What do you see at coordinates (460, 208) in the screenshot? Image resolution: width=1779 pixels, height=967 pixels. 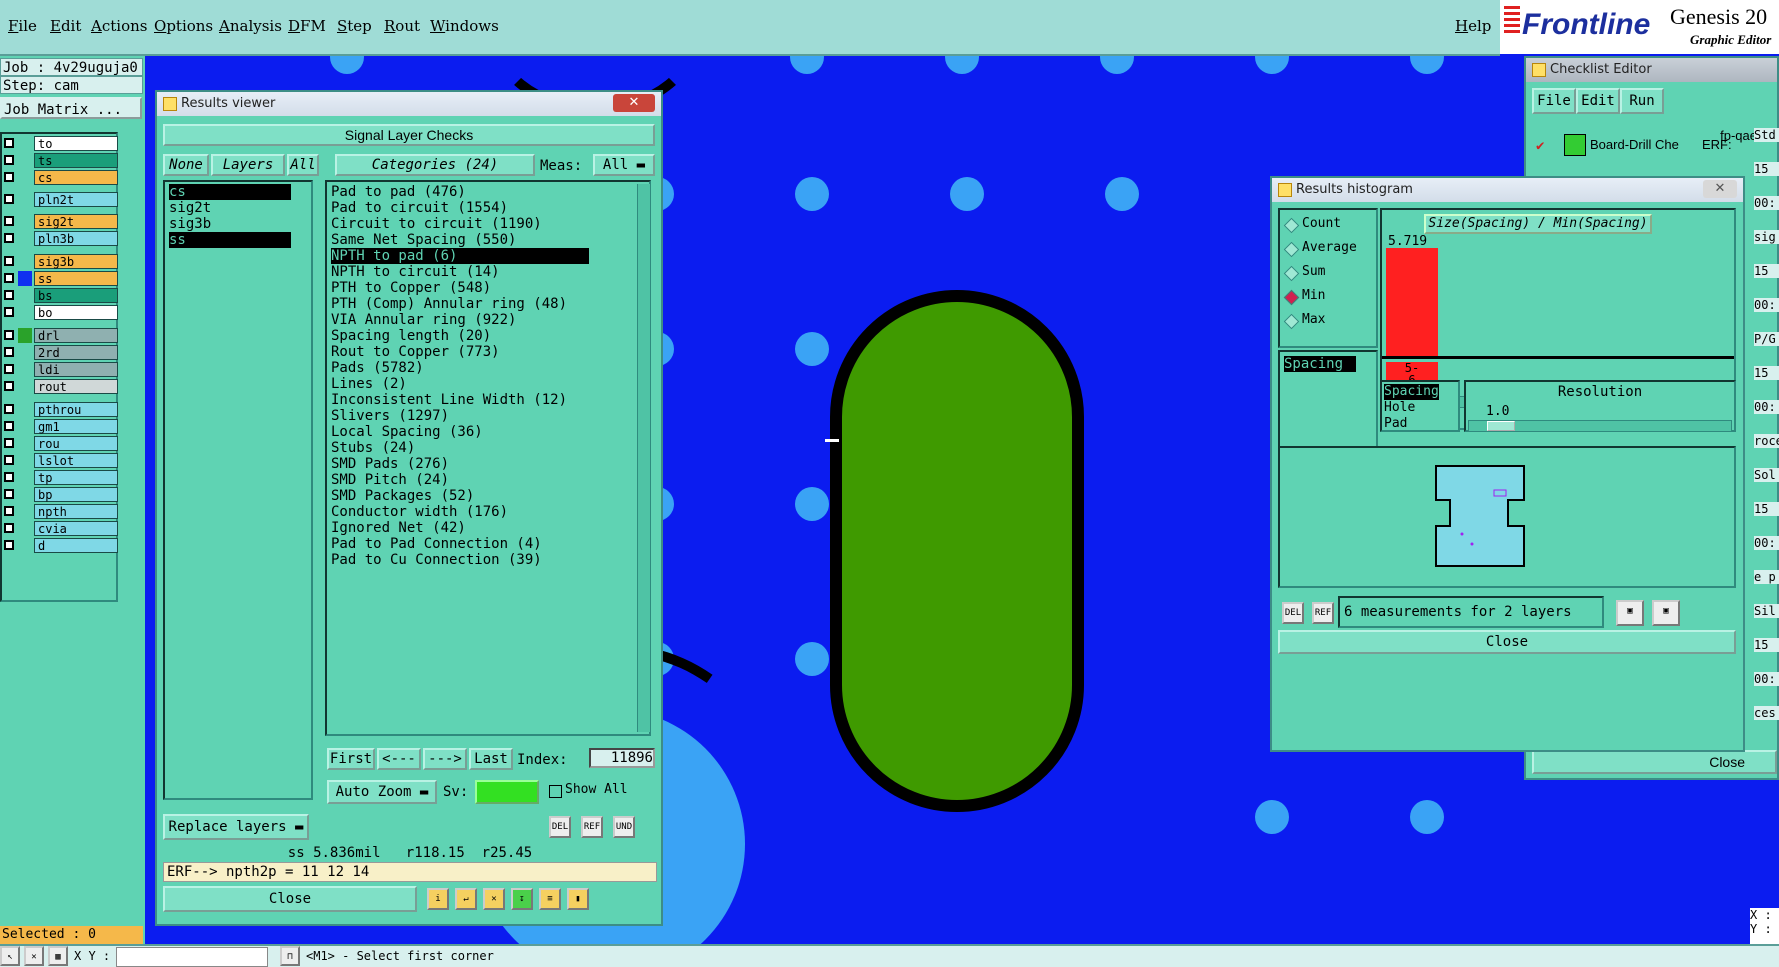 I see `category-item: Pad to circuit (1554)` at bounding box center [460, 208].